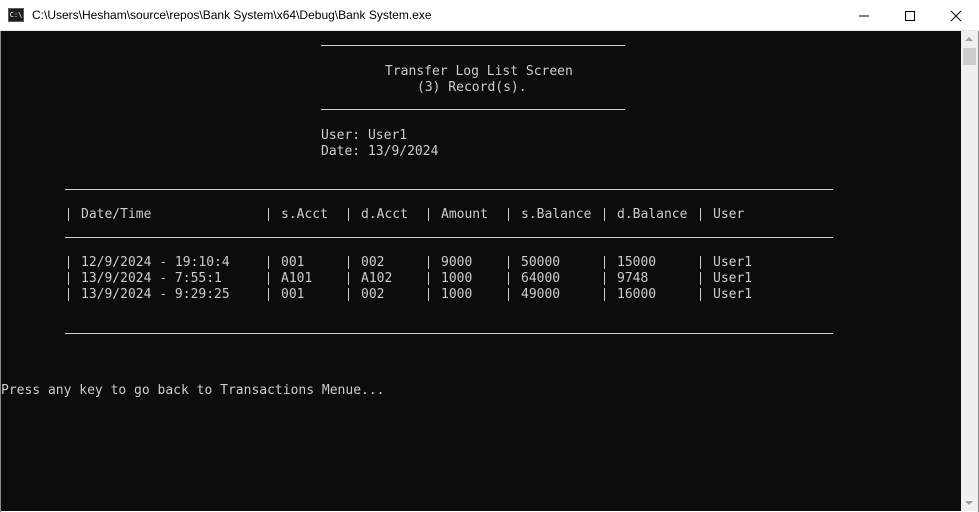 This screenshot has width=979, height=512. I want to click on cell-datetime: 12/9/2024 - 19:10:4, so click(155, 262).